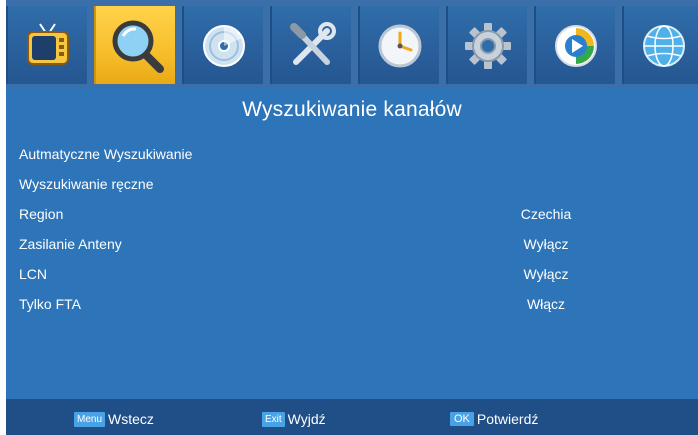  I want to click on tab-search, so click(134, 45).